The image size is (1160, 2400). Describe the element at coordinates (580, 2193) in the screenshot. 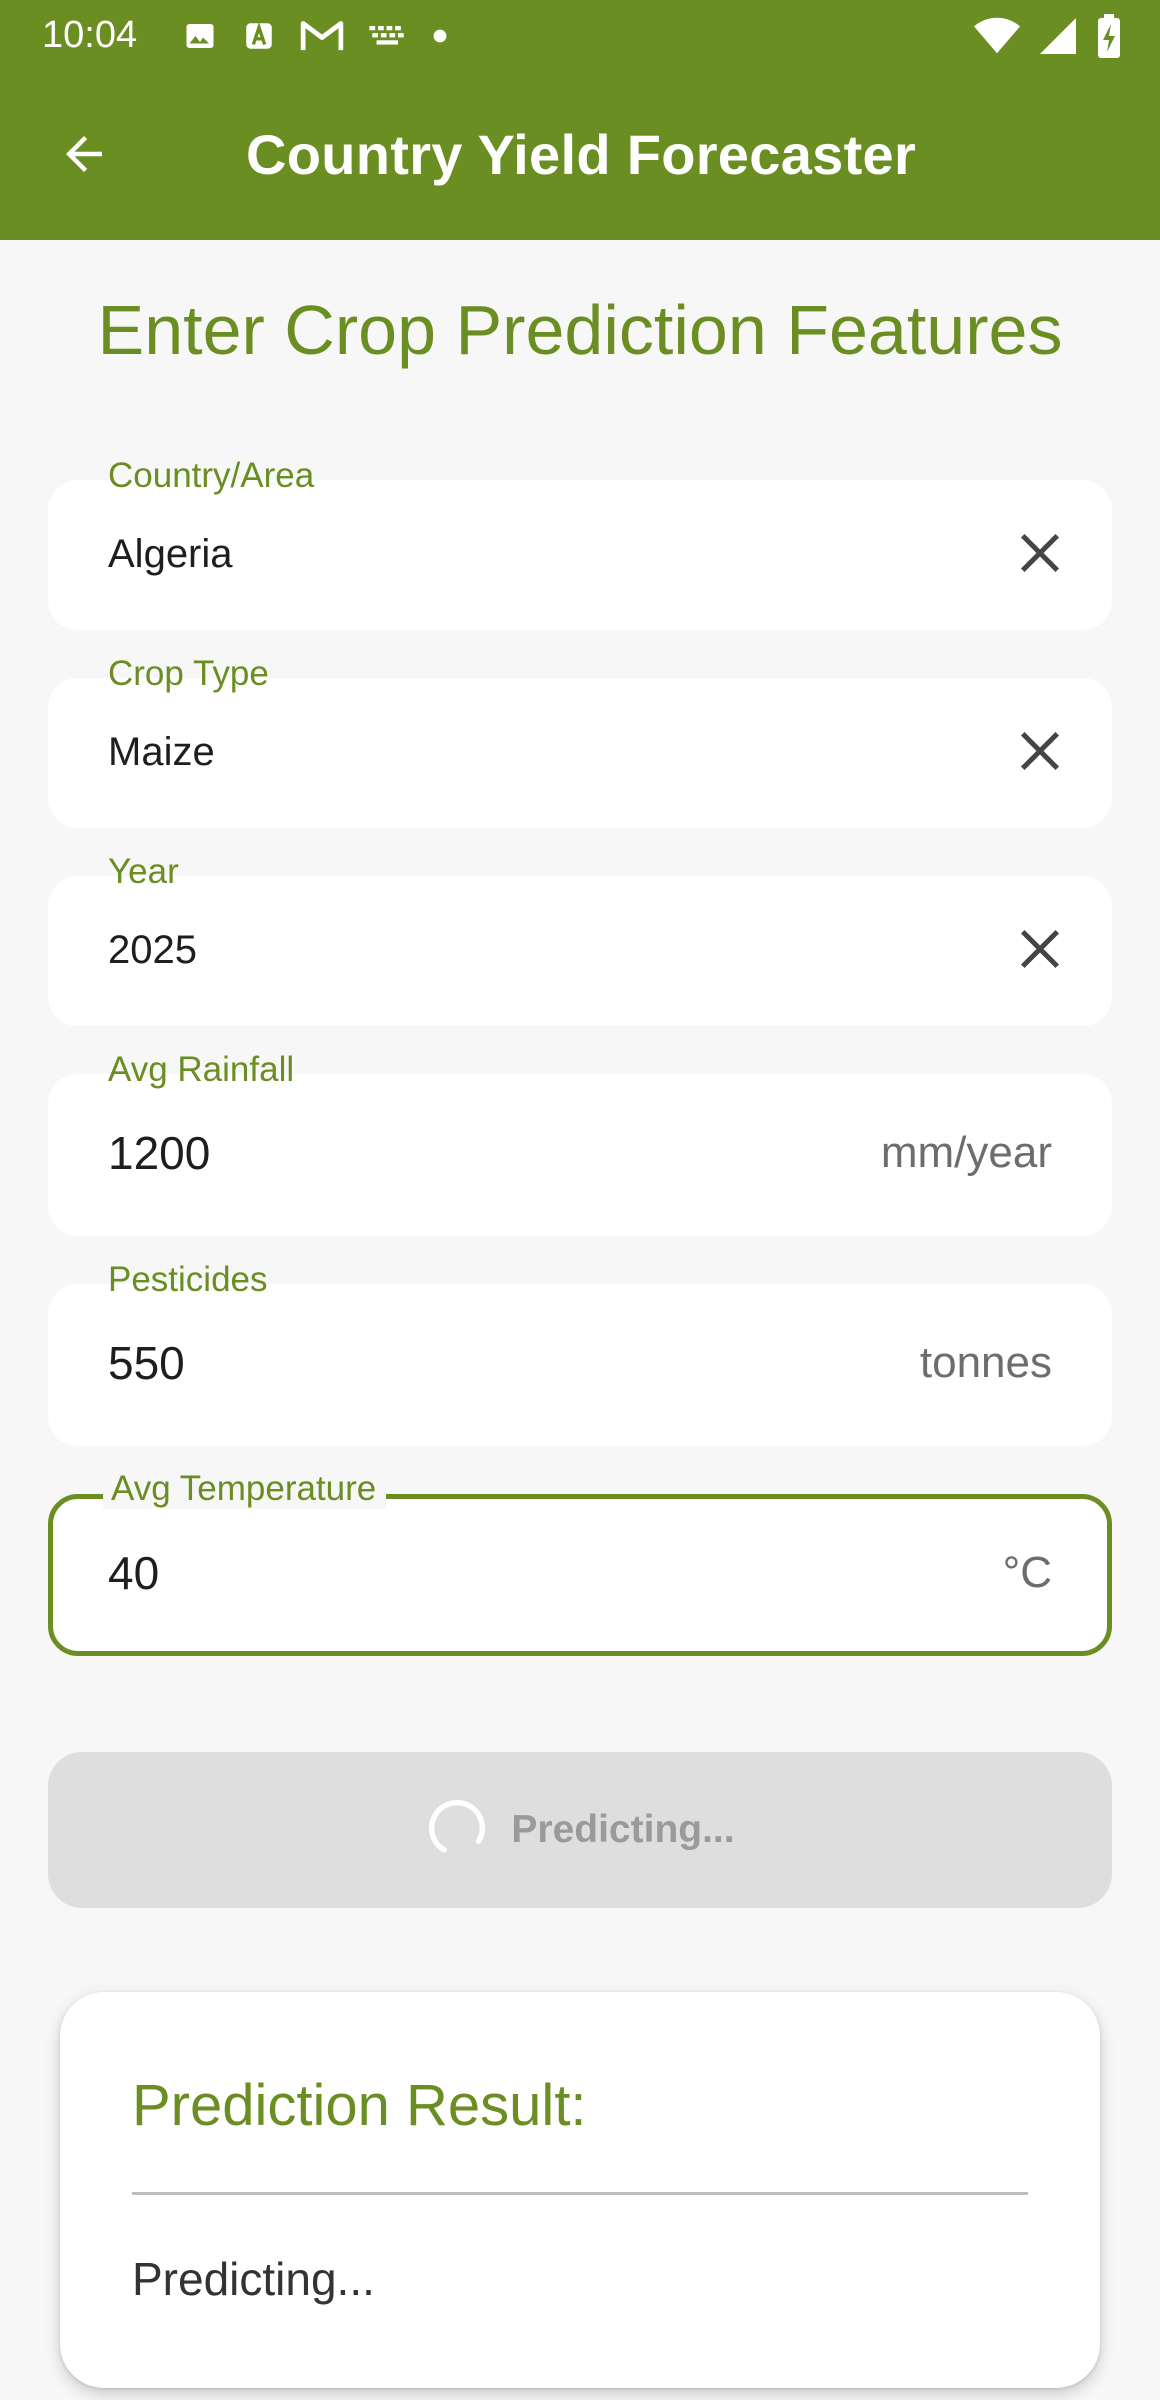

I see `result-divider` at that location.